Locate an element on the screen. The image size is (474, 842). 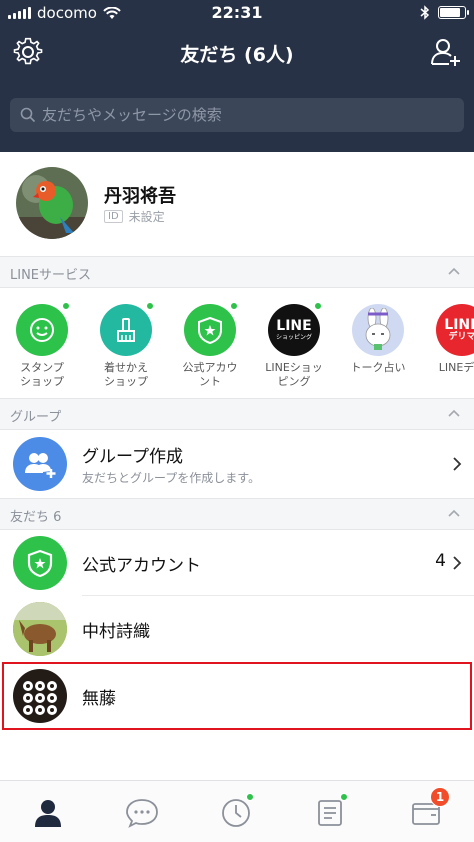
wallet-tab: 1 is located at coordinates (428, 810).